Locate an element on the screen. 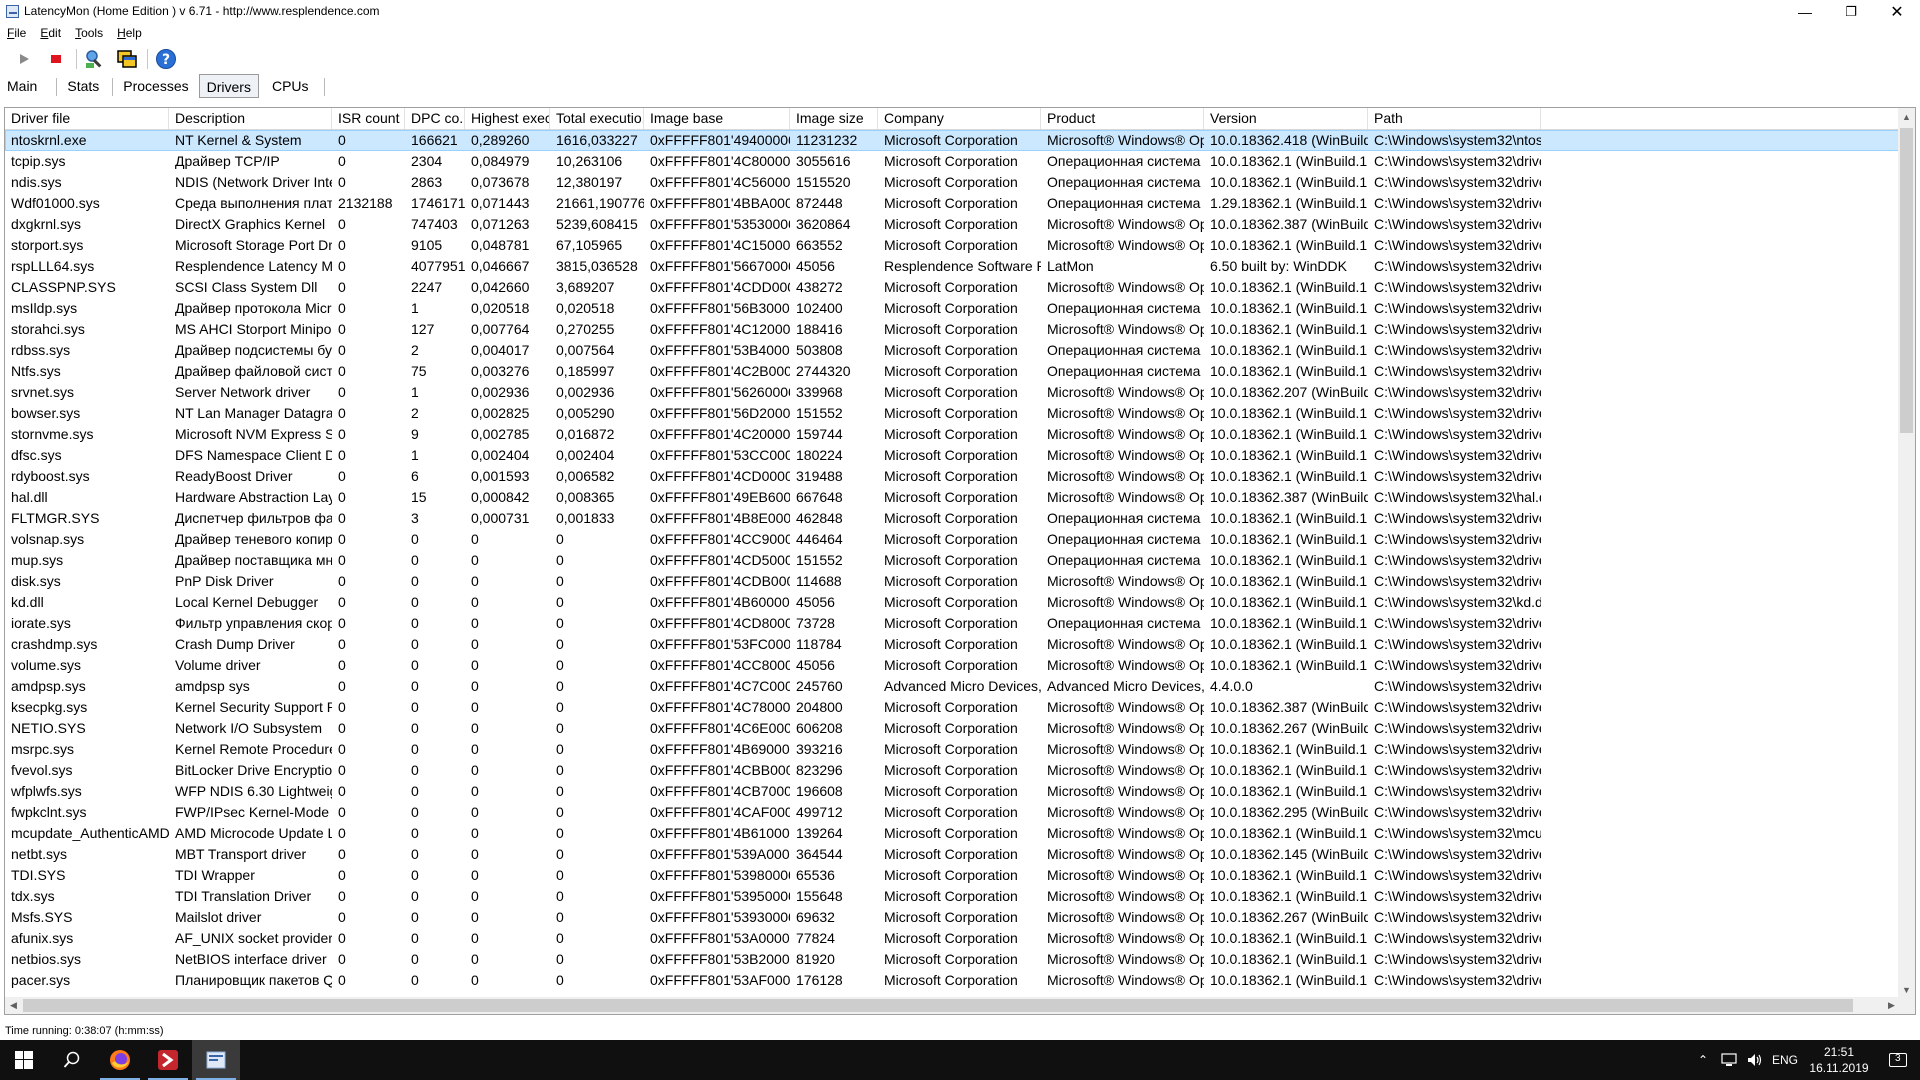 The width and height of the screenshot is (1920, 1080). menu-edit: Edit is located at coordinates (50, 33).